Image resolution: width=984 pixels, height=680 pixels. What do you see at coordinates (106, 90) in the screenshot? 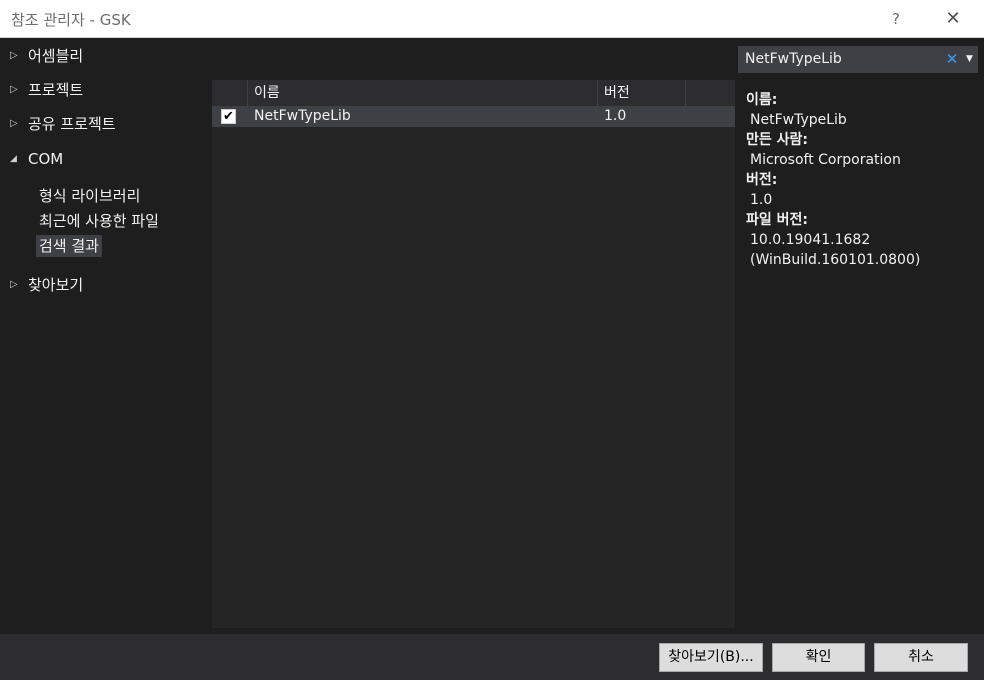
I see `tree-node-projects: ▷ 프로젝트` at bounding box center [106, 90].